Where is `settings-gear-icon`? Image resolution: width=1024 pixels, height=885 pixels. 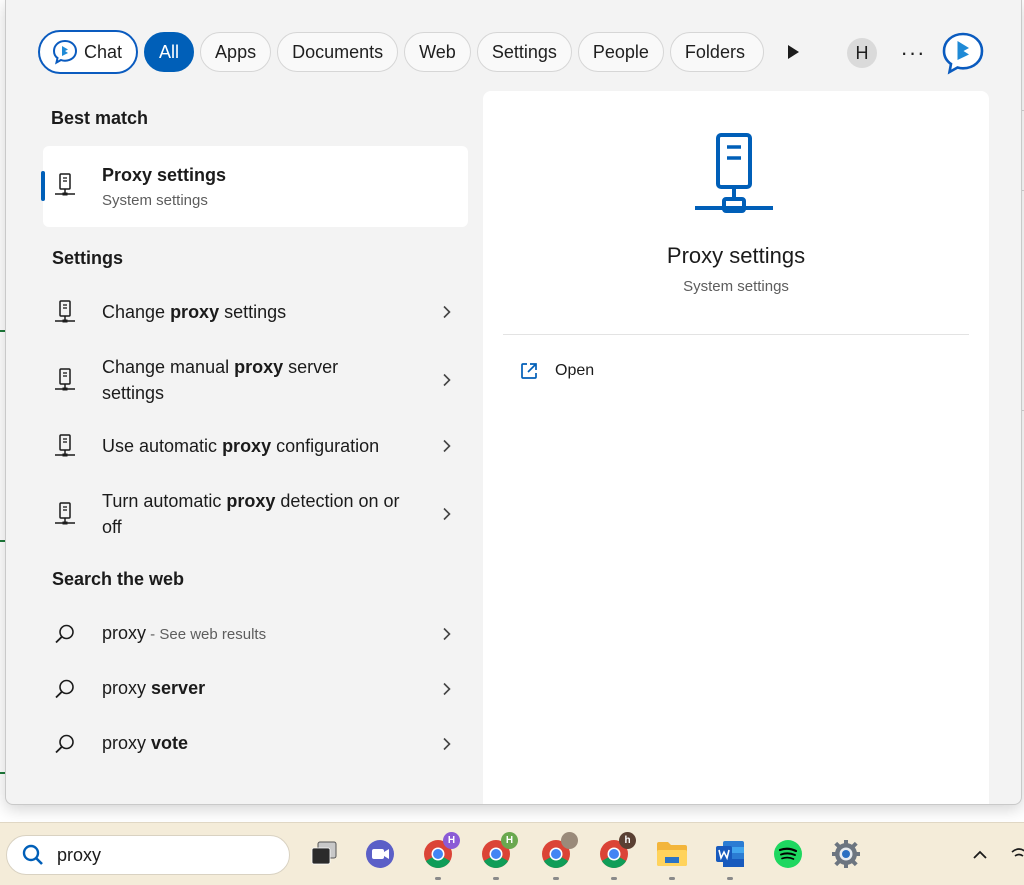 settings-gear-icon is located at coordinates (846, 854).